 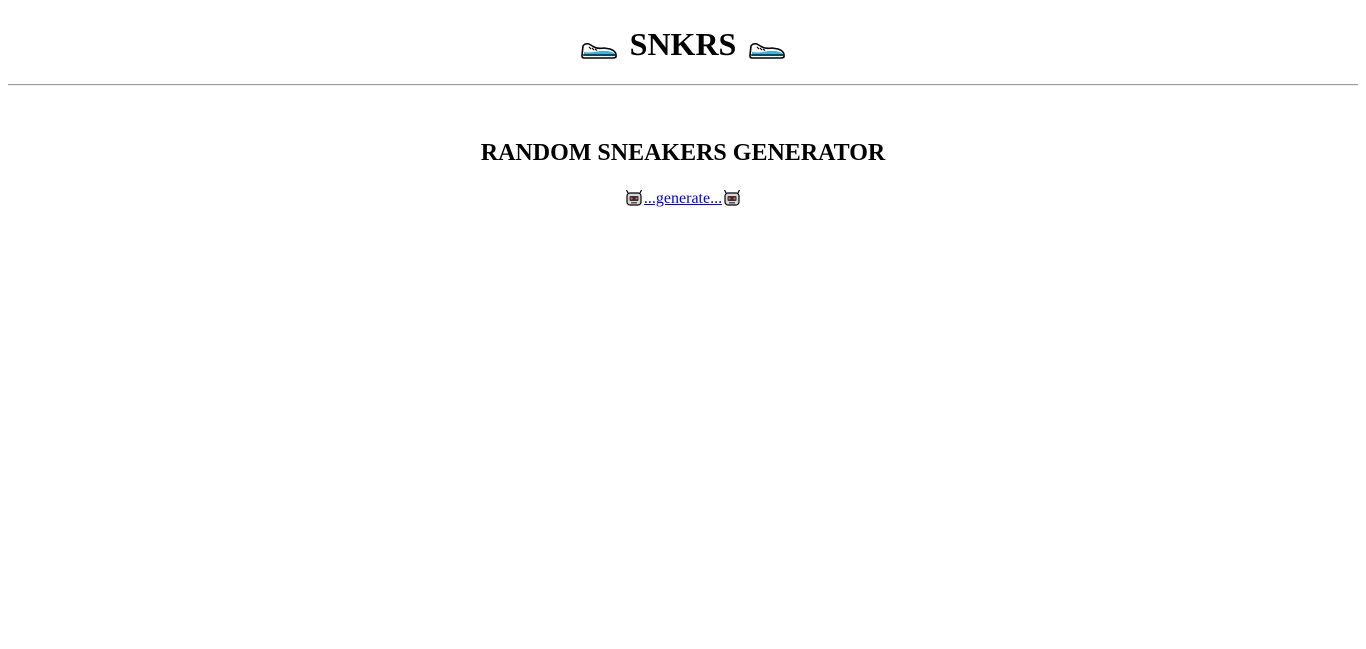 I want to click on page-heading: RANDOM SNEAKERS GENERATOR, so click(x=683, y=153).